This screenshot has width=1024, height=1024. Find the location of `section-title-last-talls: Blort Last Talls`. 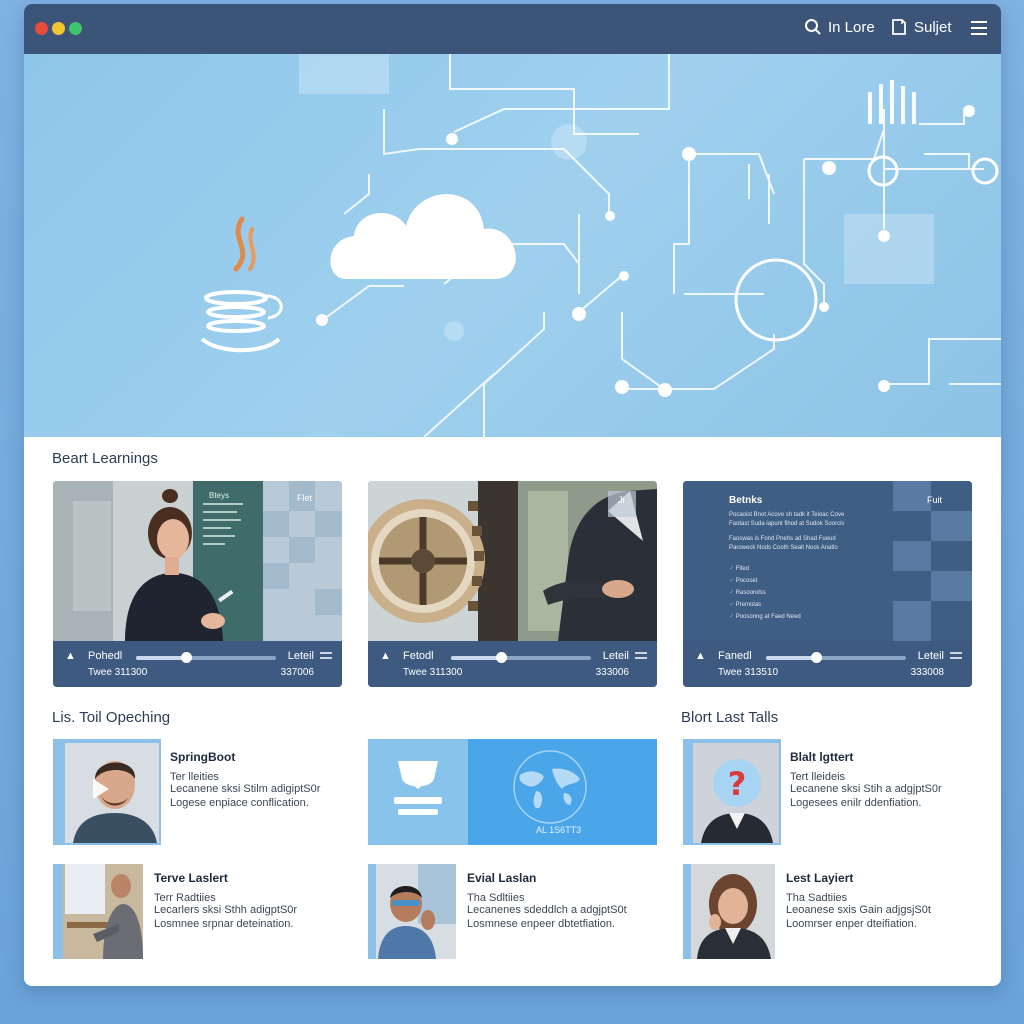

section-title-last-talls: Blort Last Talls is located at coordinates (730, 717).